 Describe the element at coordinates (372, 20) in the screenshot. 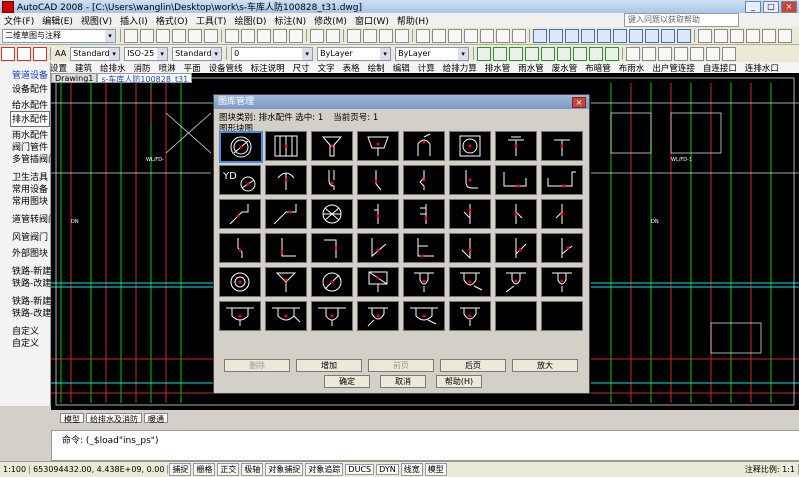

I see `menu-window: 窗口(W)` at that location.